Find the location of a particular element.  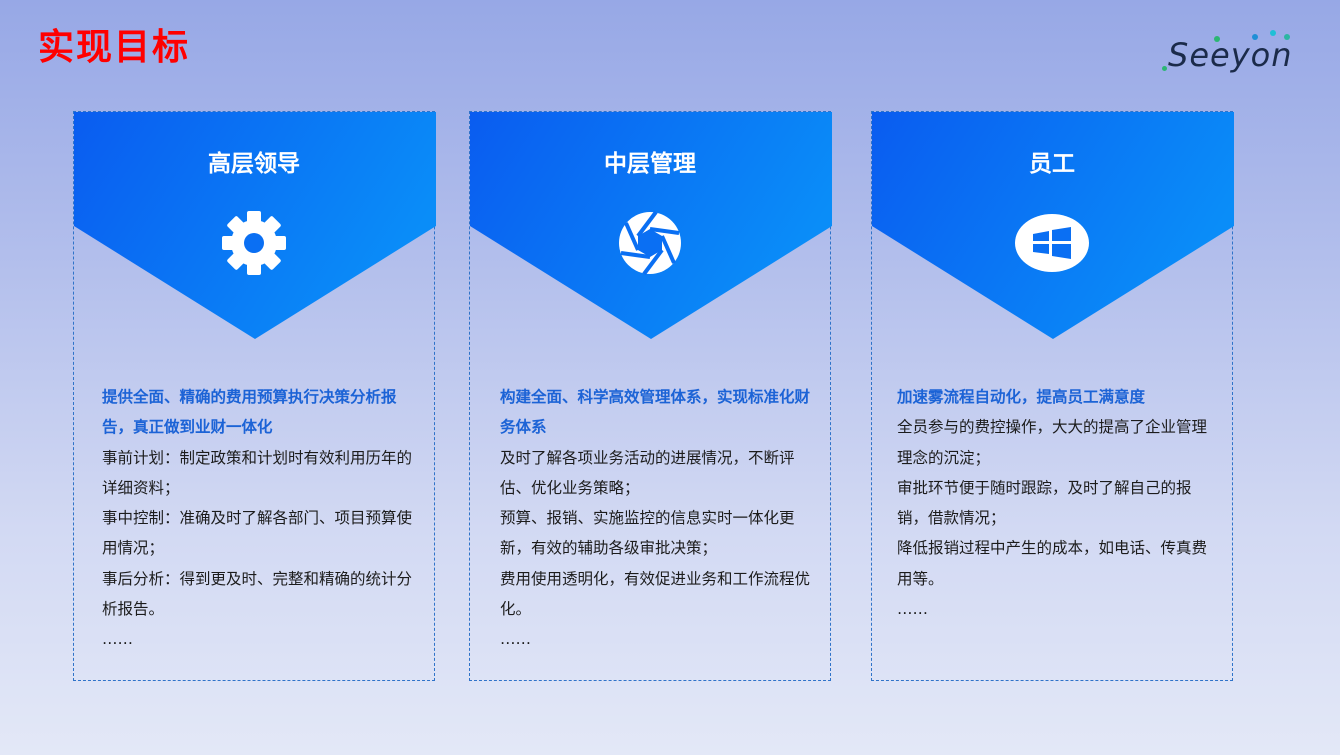

card-line: 费用使用透明化，有效促进业务和工作流程优化。 is located at coordinates (655, 594).